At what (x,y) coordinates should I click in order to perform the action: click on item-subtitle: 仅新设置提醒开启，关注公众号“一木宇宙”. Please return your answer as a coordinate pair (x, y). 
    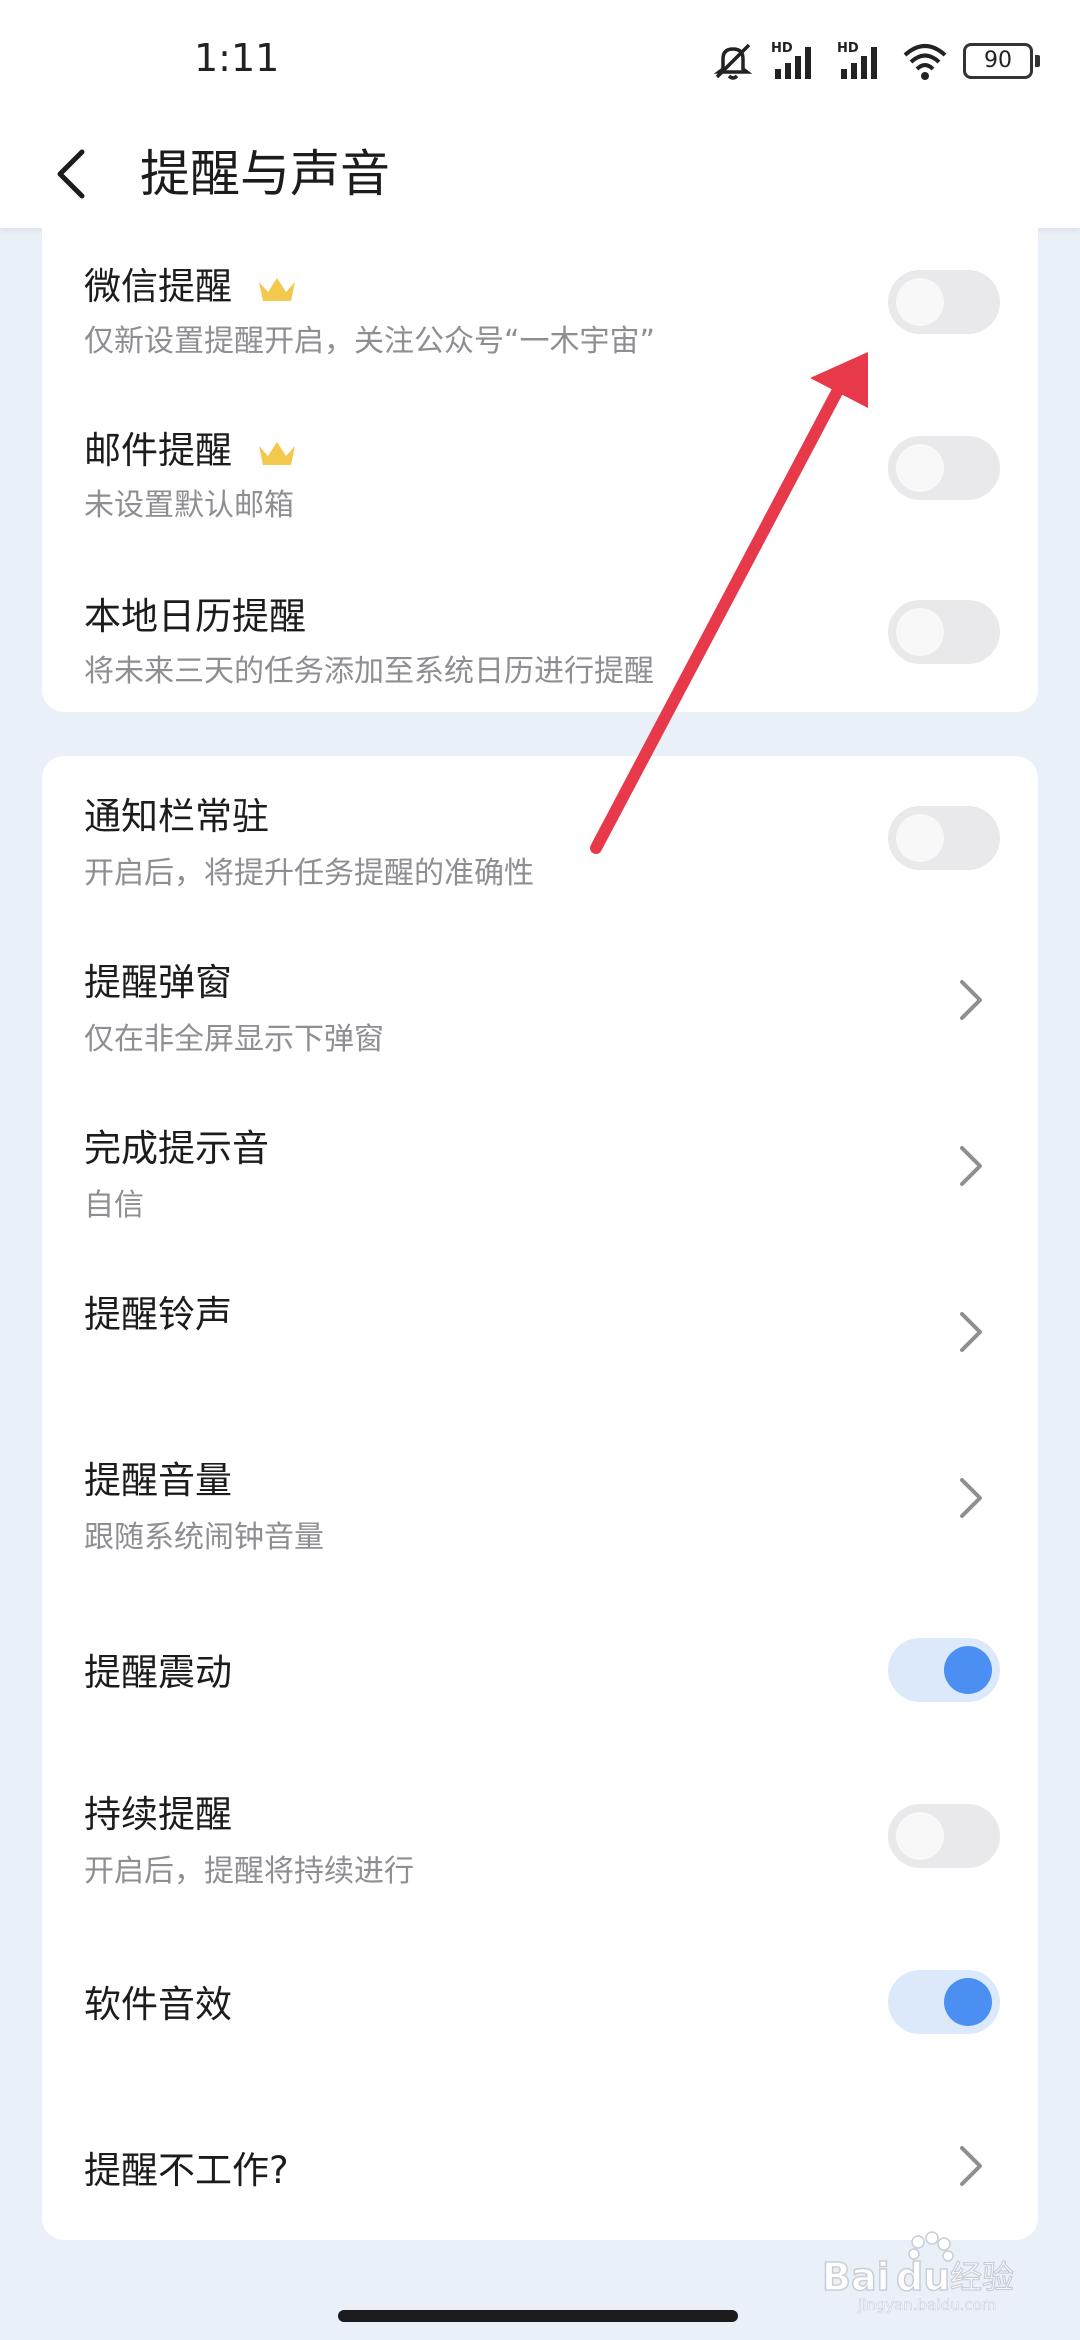
    Looking at the image, I should click on (370, 341).